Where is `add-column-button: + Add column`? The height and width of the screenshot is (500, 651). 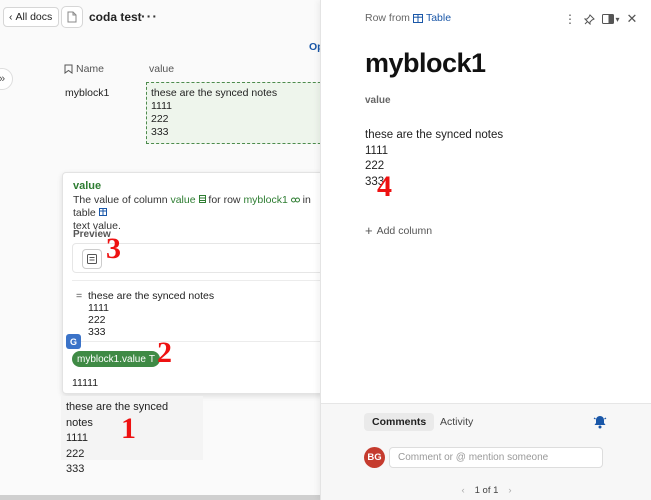
add-column-button: + Add column is located at coordinates (398, 230).